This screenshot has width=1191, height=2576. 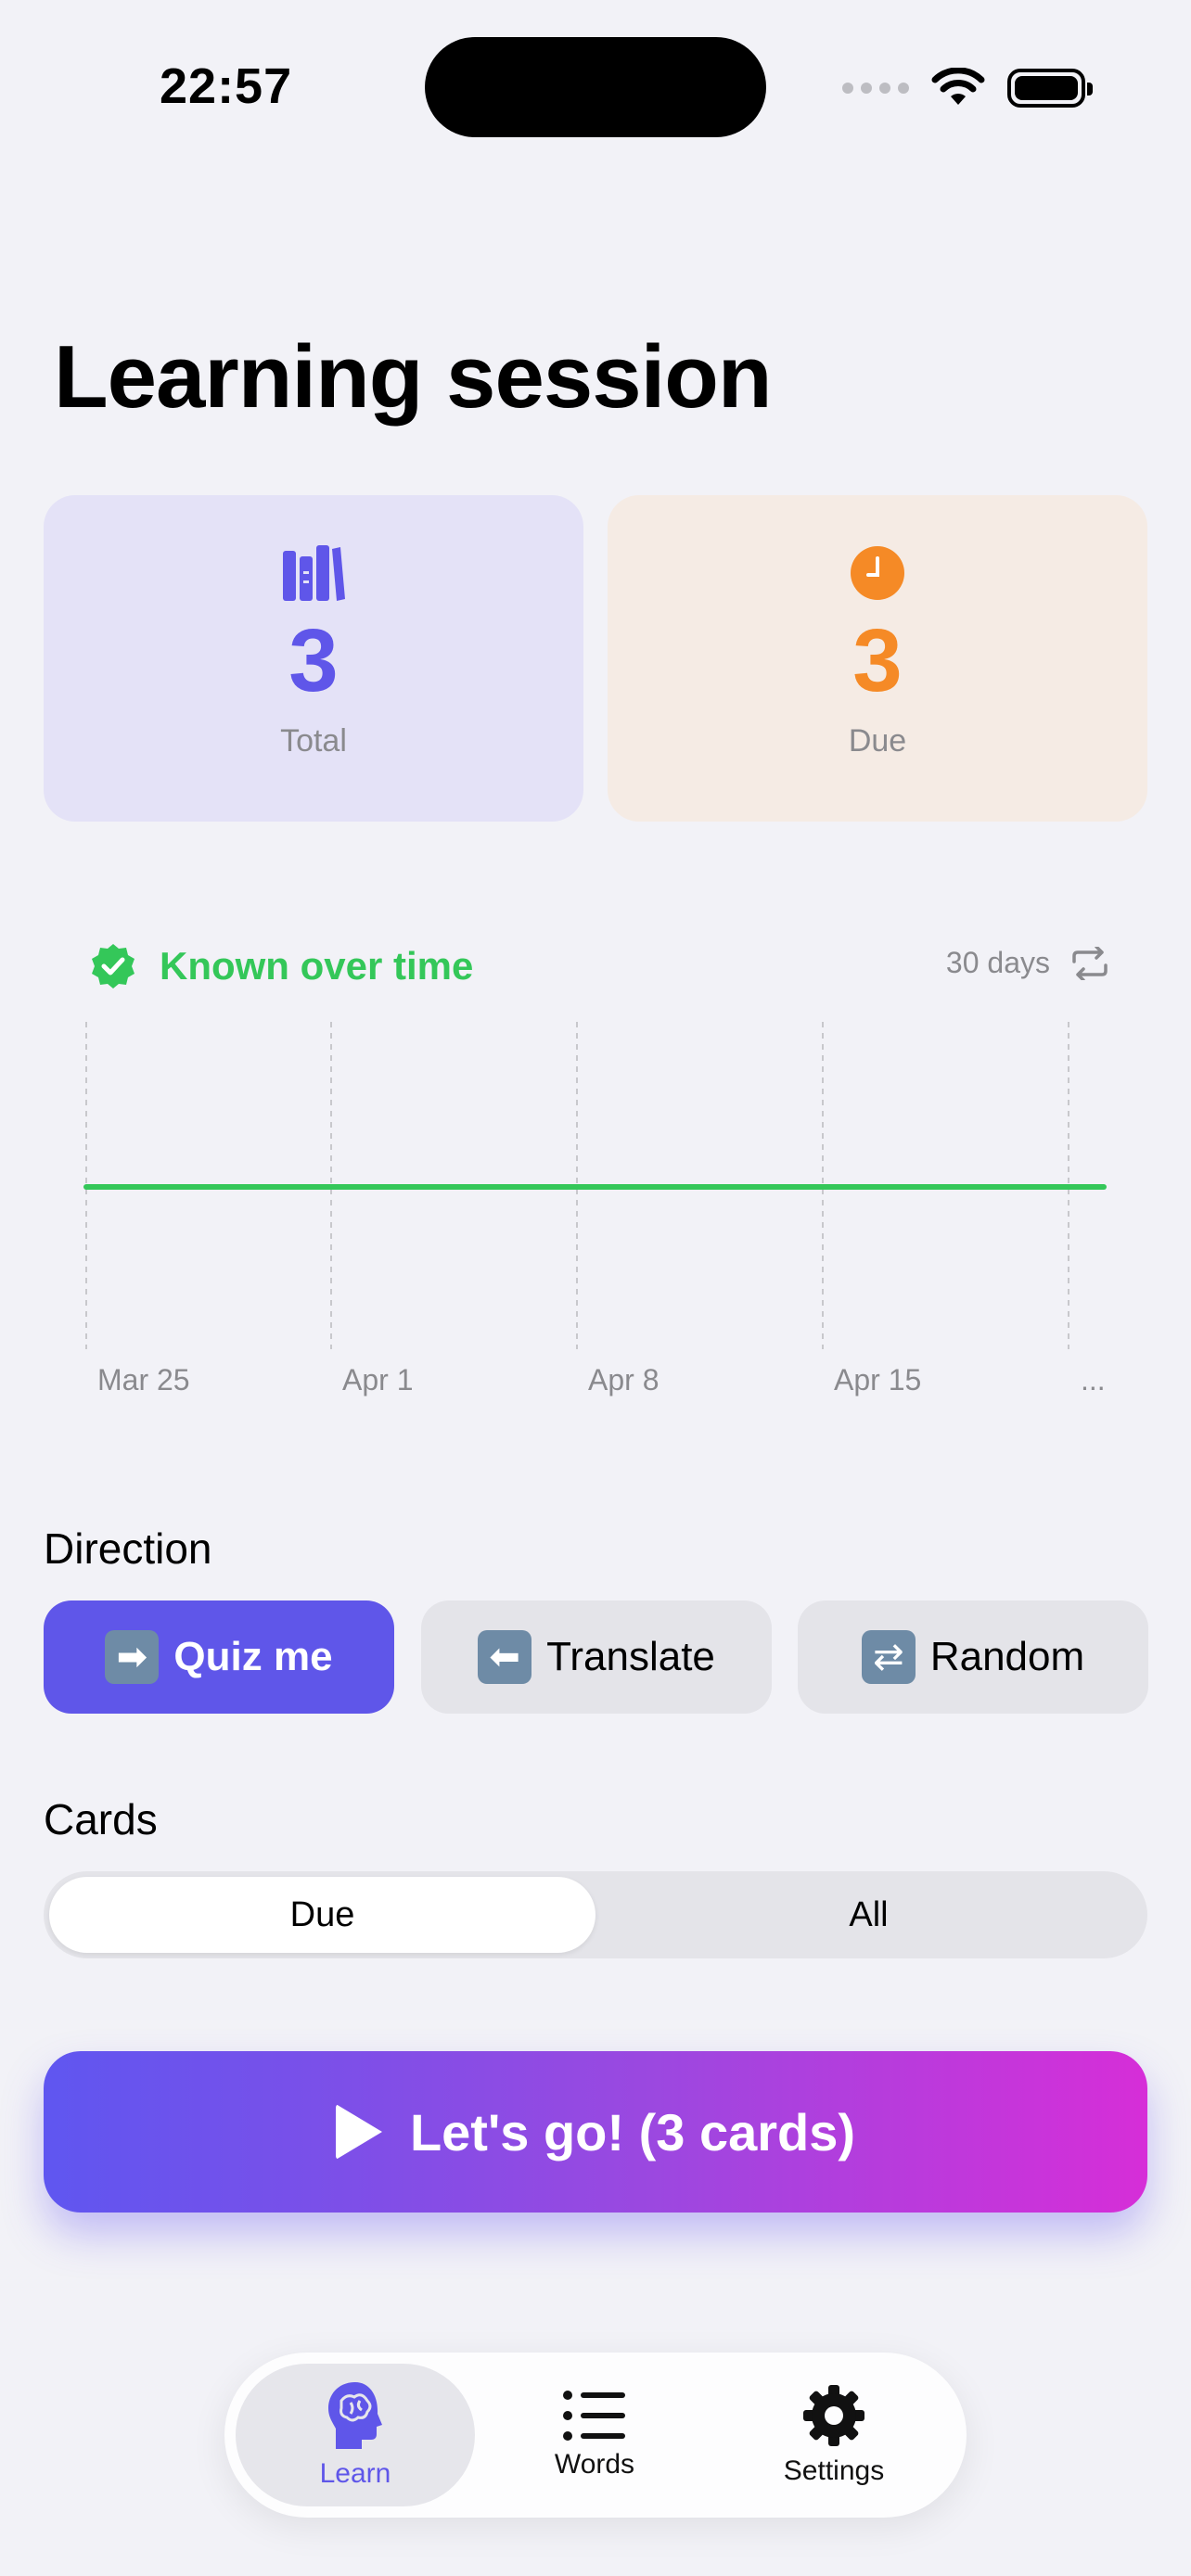 I want to click on direction-random-button: ⇄ Random, so click(x=973, y=1657).